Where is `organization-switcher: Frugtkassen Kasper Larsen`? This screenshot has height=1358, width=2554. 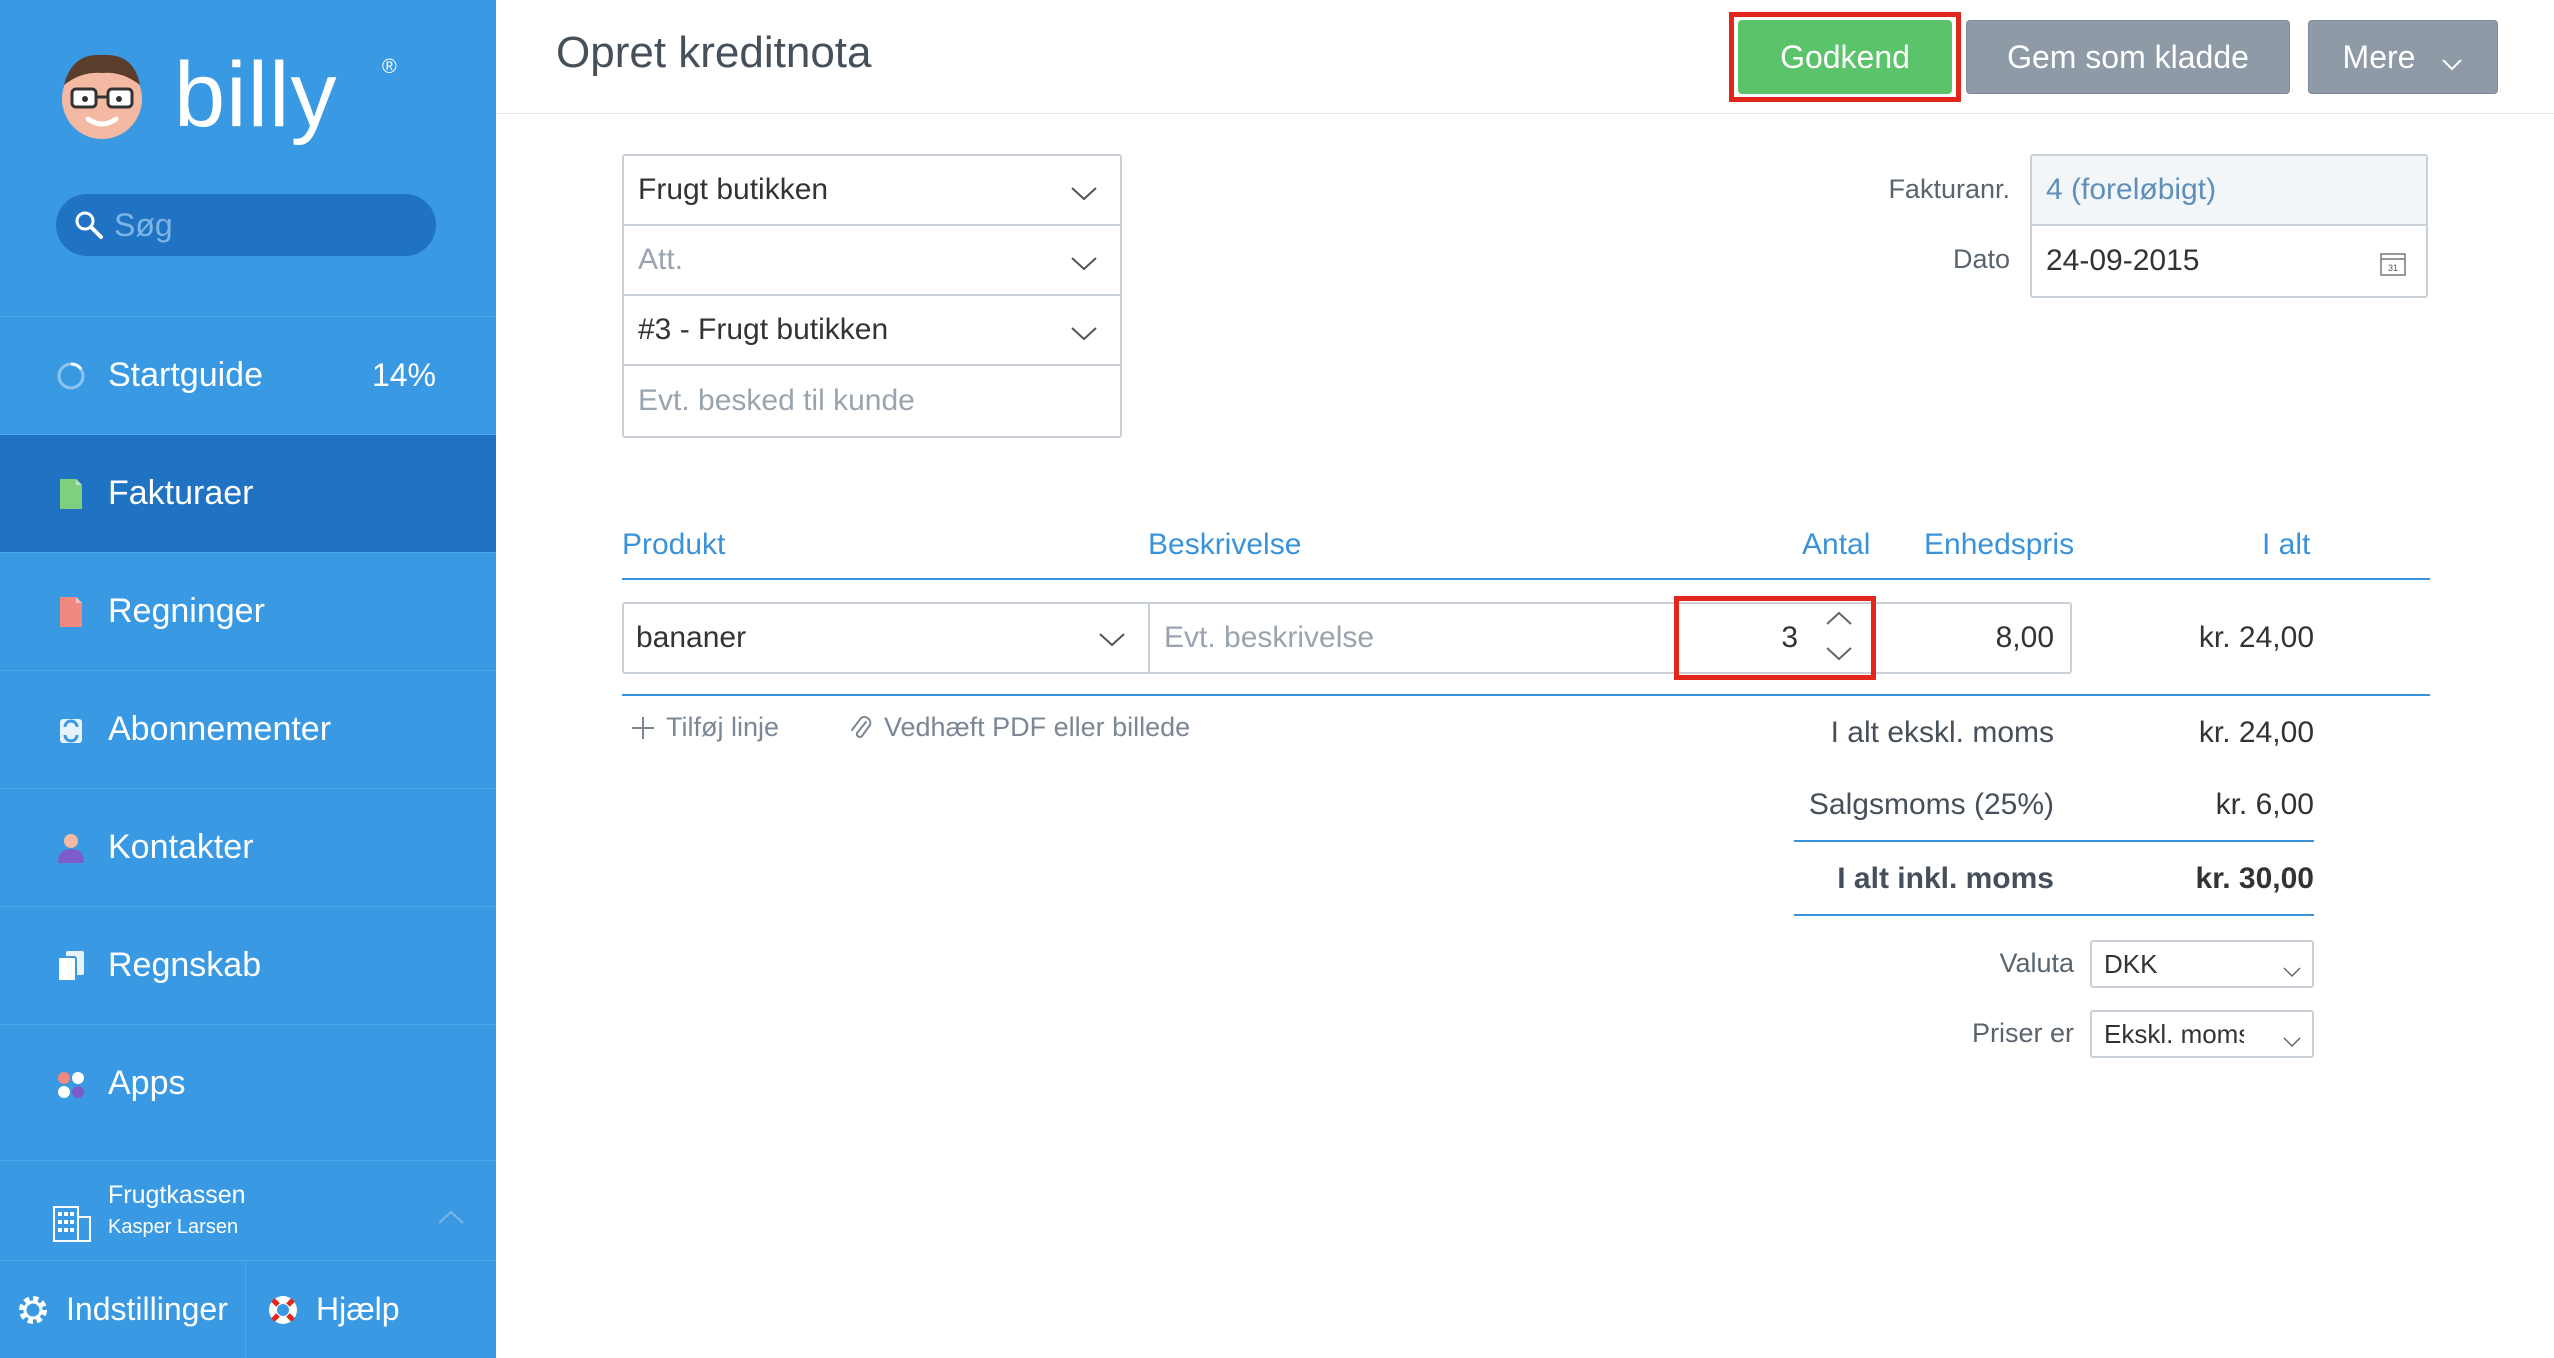
organization-switcher: Frugtkassen Kasper Larsen is located at coordinates (248, 1210).